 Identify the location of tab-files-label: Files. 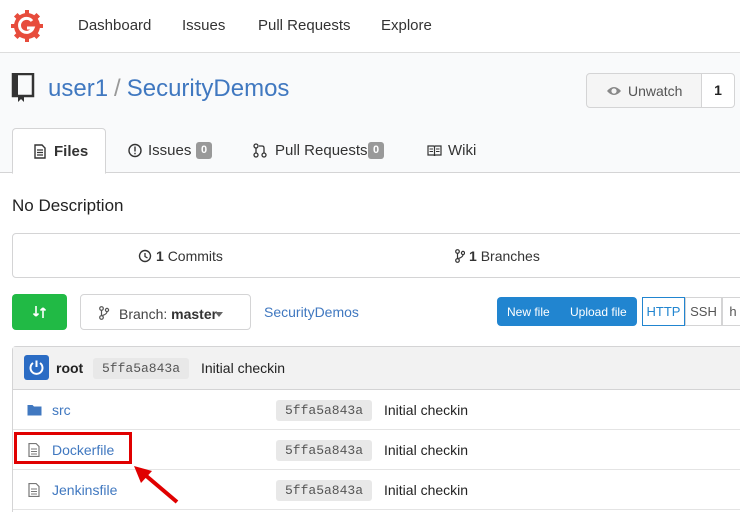
(71, 151).